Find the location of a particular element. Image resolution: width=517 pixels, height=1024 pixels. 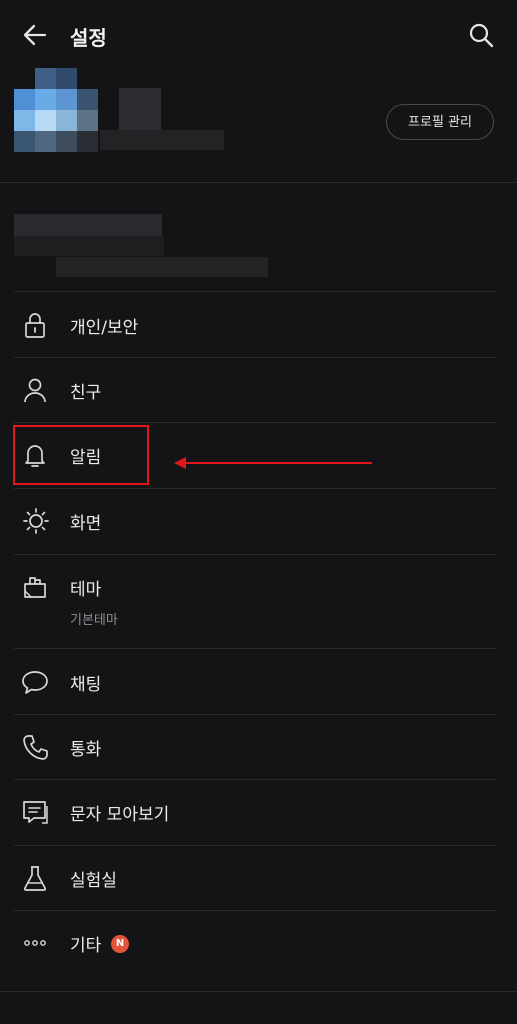

lock-icon is located at coordinates (35, 325).